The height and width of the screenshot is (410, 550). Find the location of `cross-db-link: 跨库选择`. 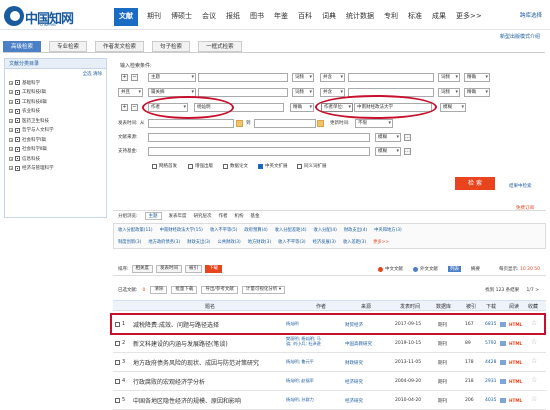

cross-db-link: 跨库选择 is located at coordinates (531, 15).